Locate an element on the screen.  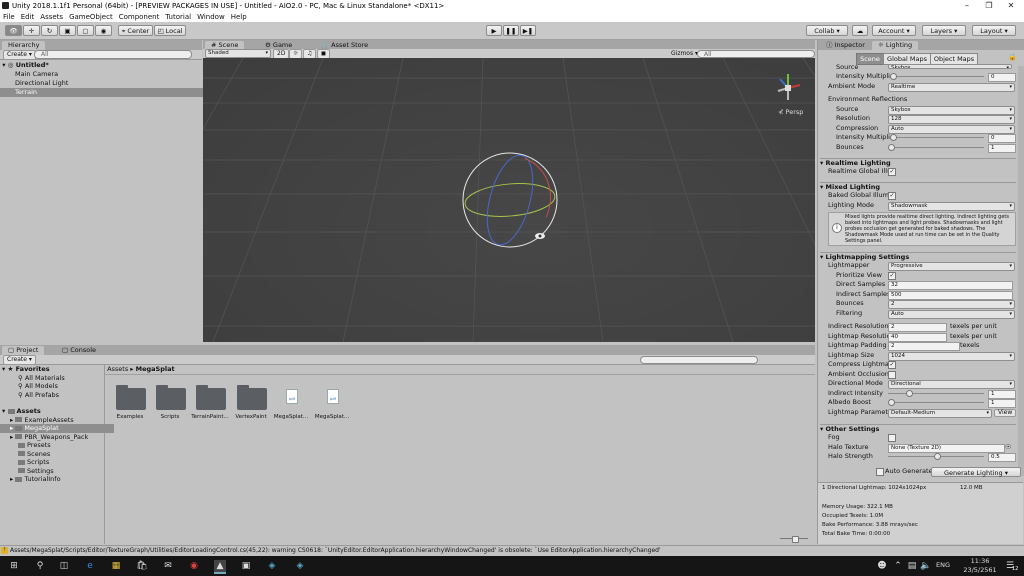
layers-button: Layers ▾ is located at coordinates (944, 30).